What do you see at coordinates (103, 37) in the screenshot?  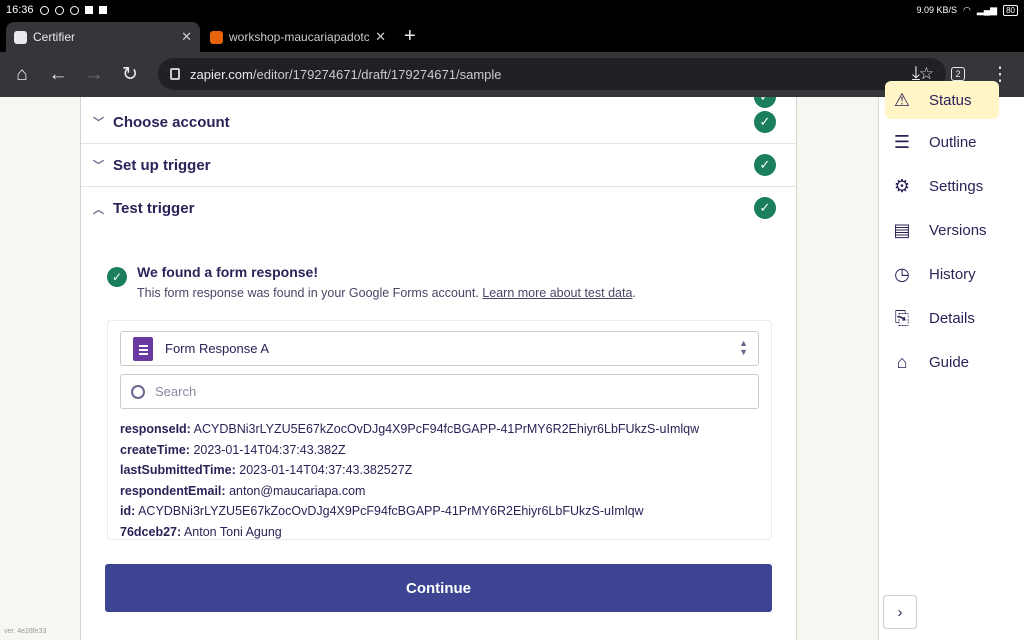 I see `tab-certifier: Certifier ✕` at bounding box center [103, 37].